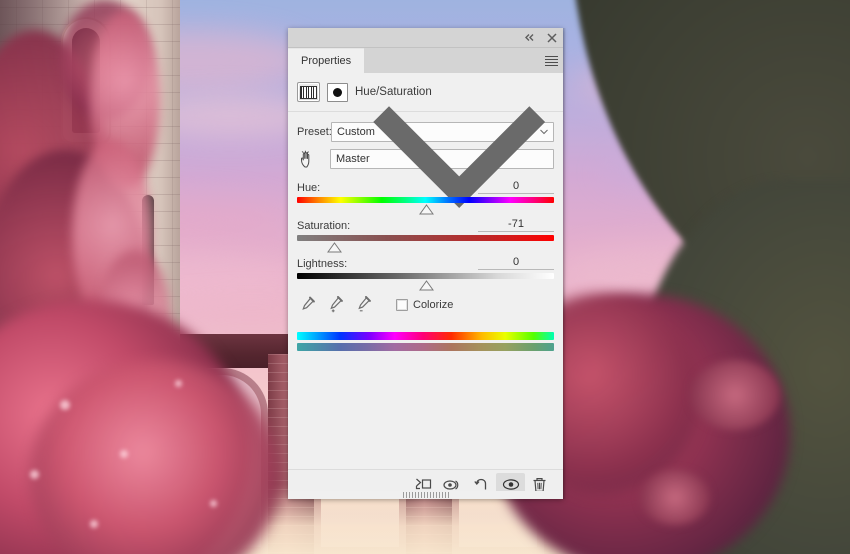  I want to click on lightness-slider-group: Lightness: 0, so click(425, 273).